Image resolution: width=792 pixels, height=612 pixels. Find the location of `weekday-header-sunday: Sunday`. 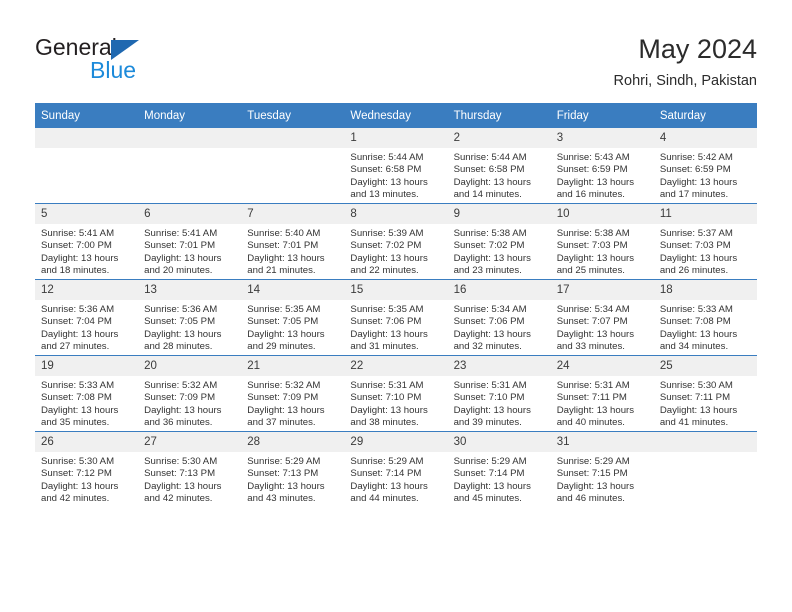

weekday-header-sunday: Sunday is located at coordinates (87, 115).